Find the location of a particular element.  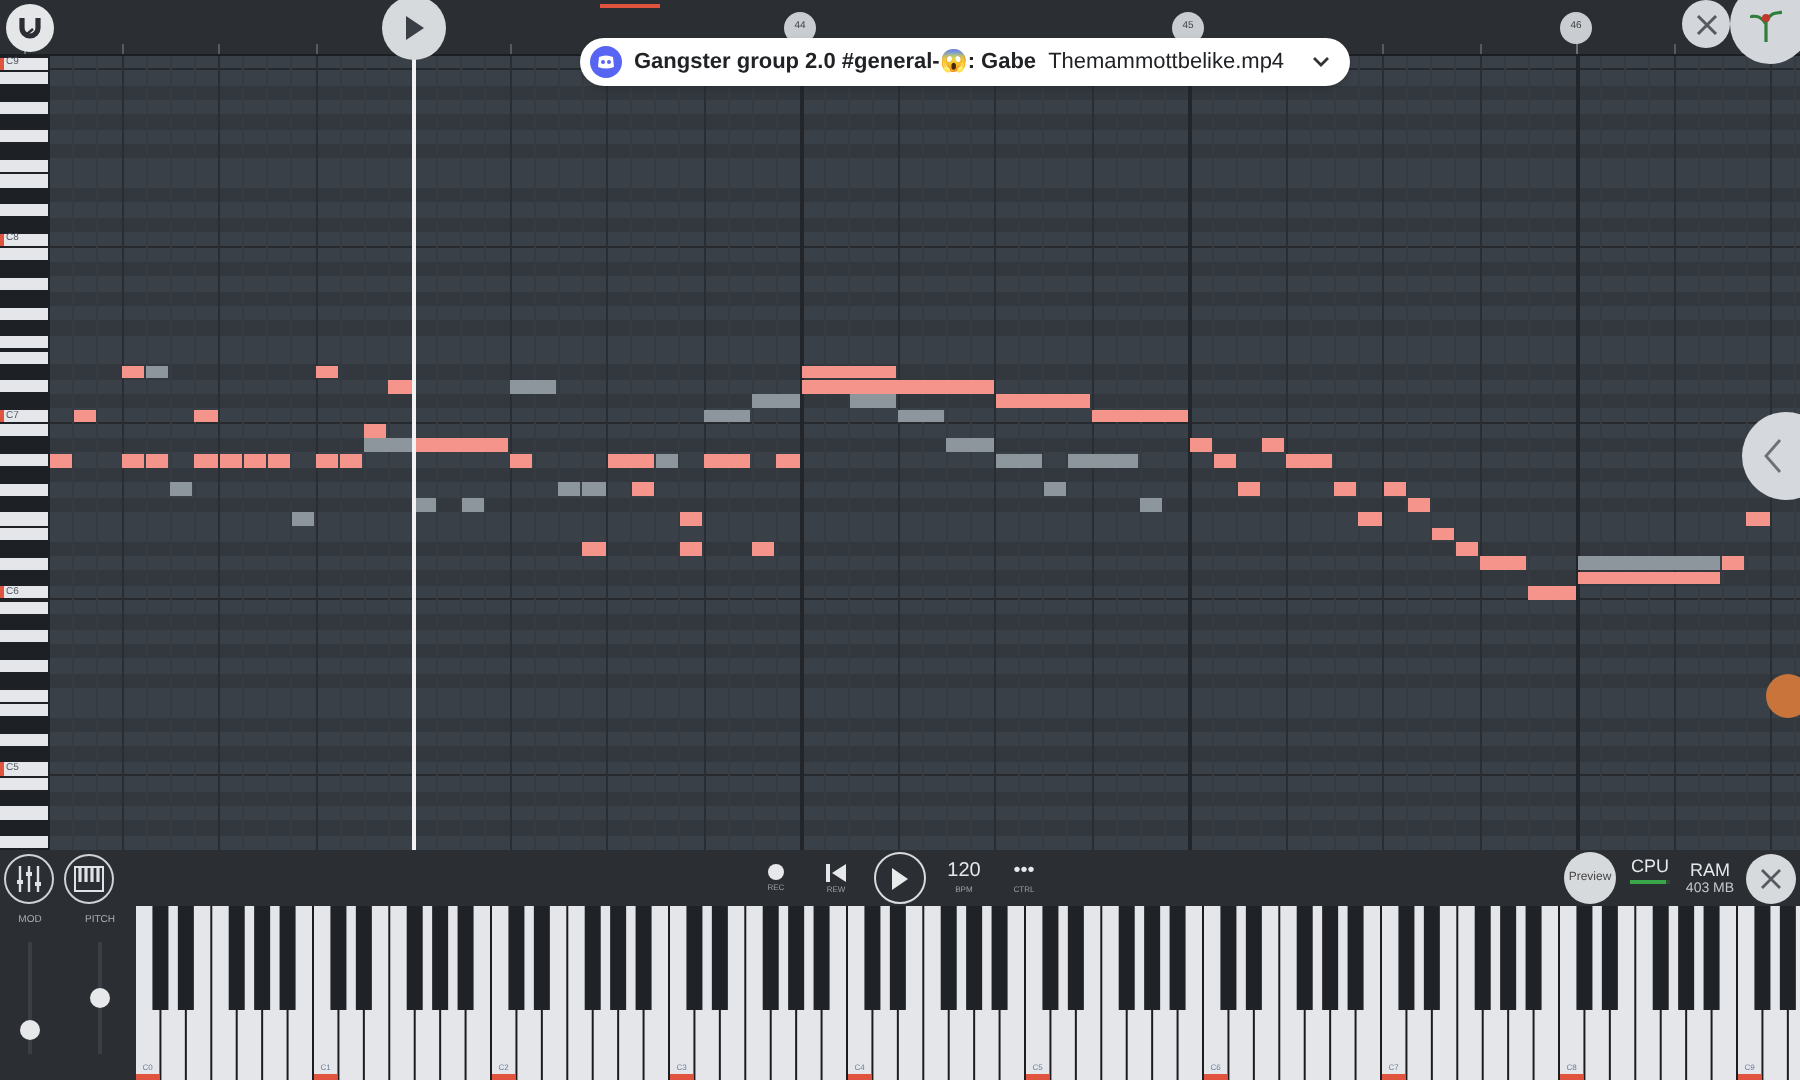

magnet-icon is located at coordinates (30, 28).